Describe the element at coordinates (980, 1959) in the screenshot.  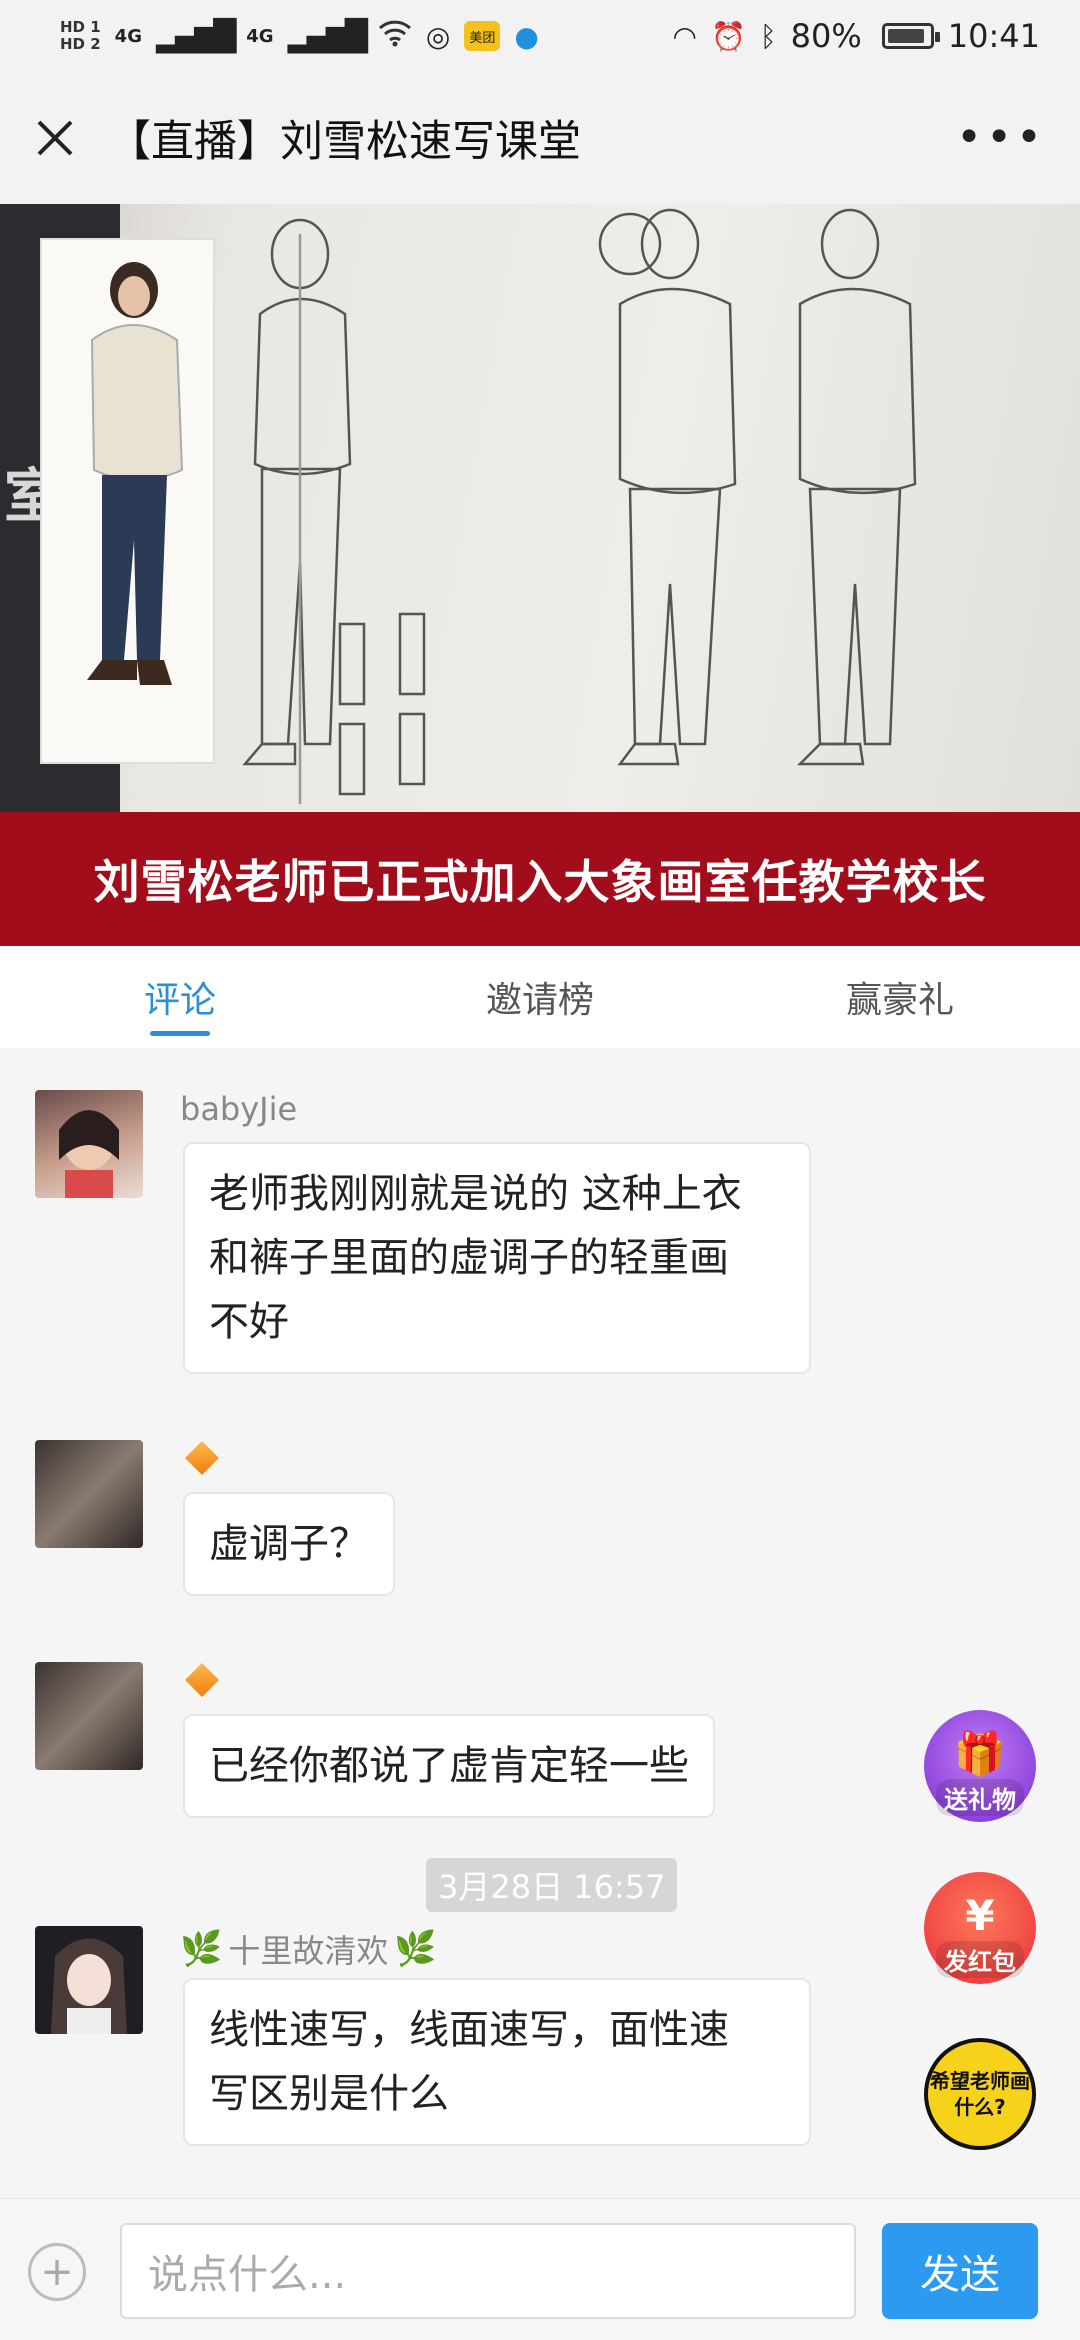
I see `red-packet-label: 发红包` at that location.